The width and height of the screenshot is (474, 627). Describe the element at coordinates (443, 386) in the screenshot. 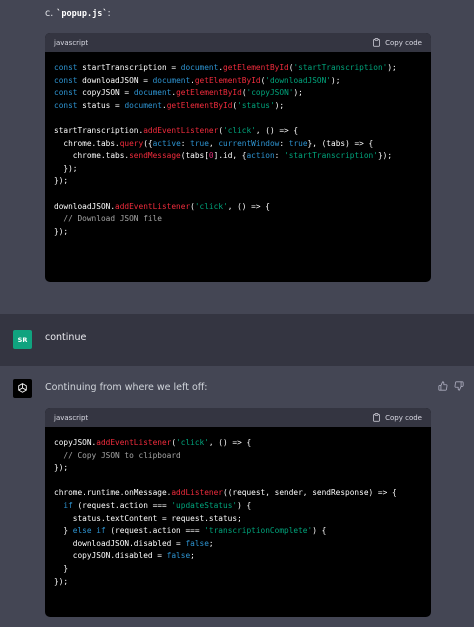

I see `thumbs-up-icon` at that location.